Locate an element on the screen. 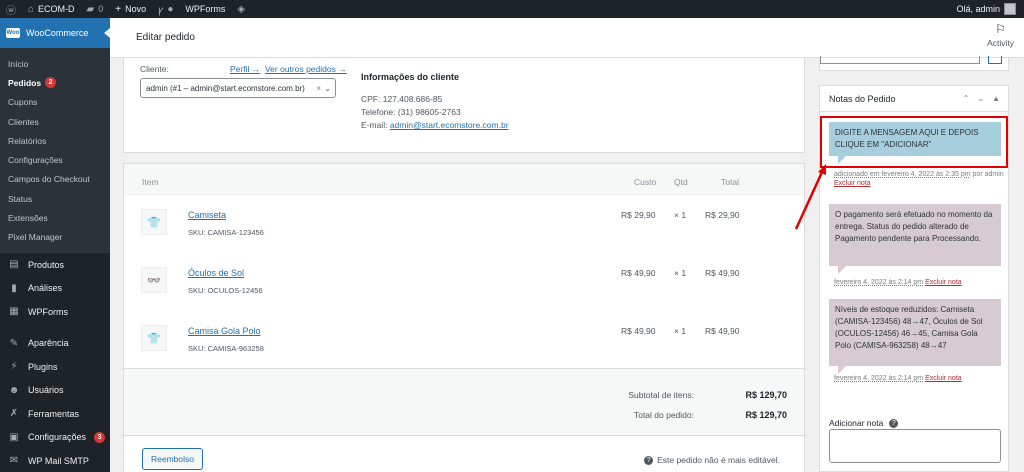 Image resolution: width=1024 pixels, height=472 pixels. menu-configuracoes: ▣ Configurações 3 is located at coordinates (55, 437).